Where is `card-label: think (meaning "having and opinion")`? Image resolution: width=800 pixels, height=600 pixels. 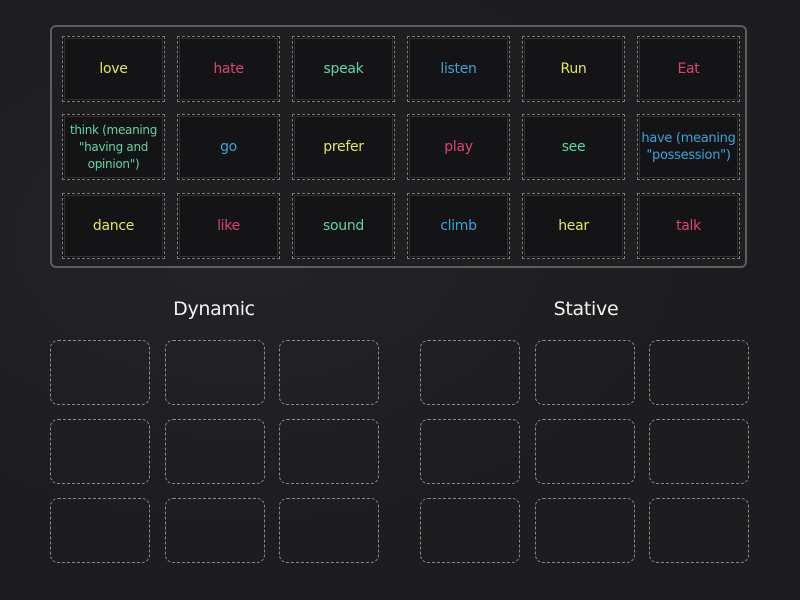 card-label: think (meaning "having and opinion") is located at coordinates (113, 146).